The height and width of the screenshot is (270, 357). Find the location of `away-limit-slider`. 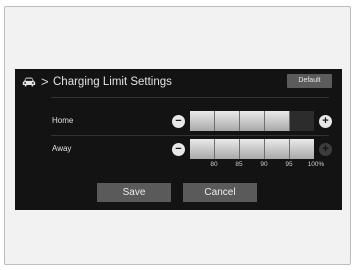

away-limit-slider is located at coordinates (252, 149).